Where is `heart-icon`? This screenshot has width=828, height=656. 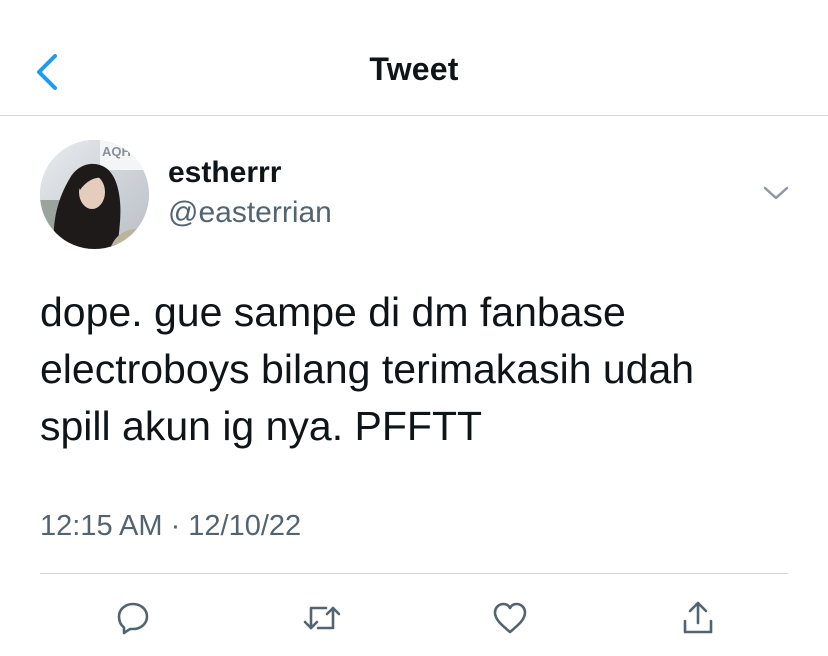
heart-icon is located at coordinates (510, 618).